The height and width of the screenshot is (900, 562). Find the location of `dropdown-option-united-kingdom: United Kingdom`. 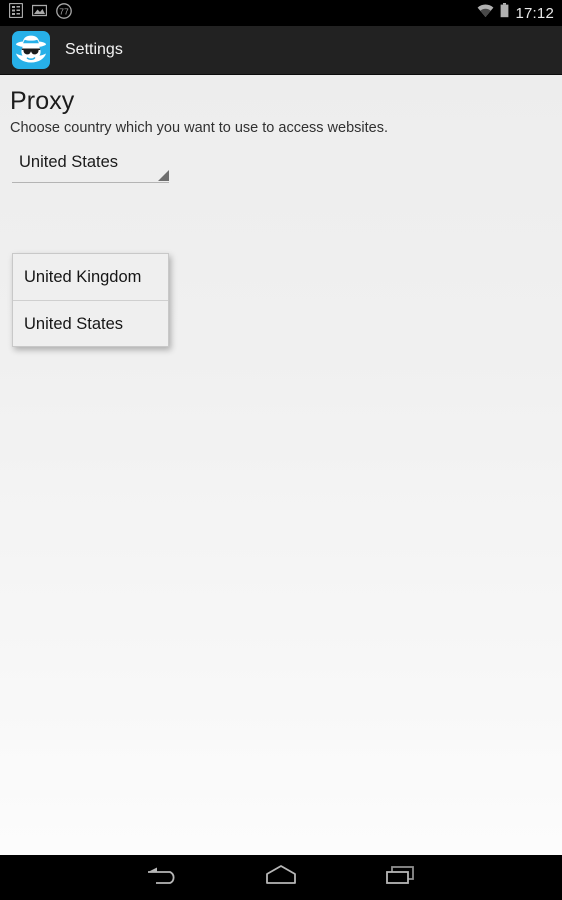

dropdown-option-united-kingdom: United Kingdom is located at coordinates (90, 277).